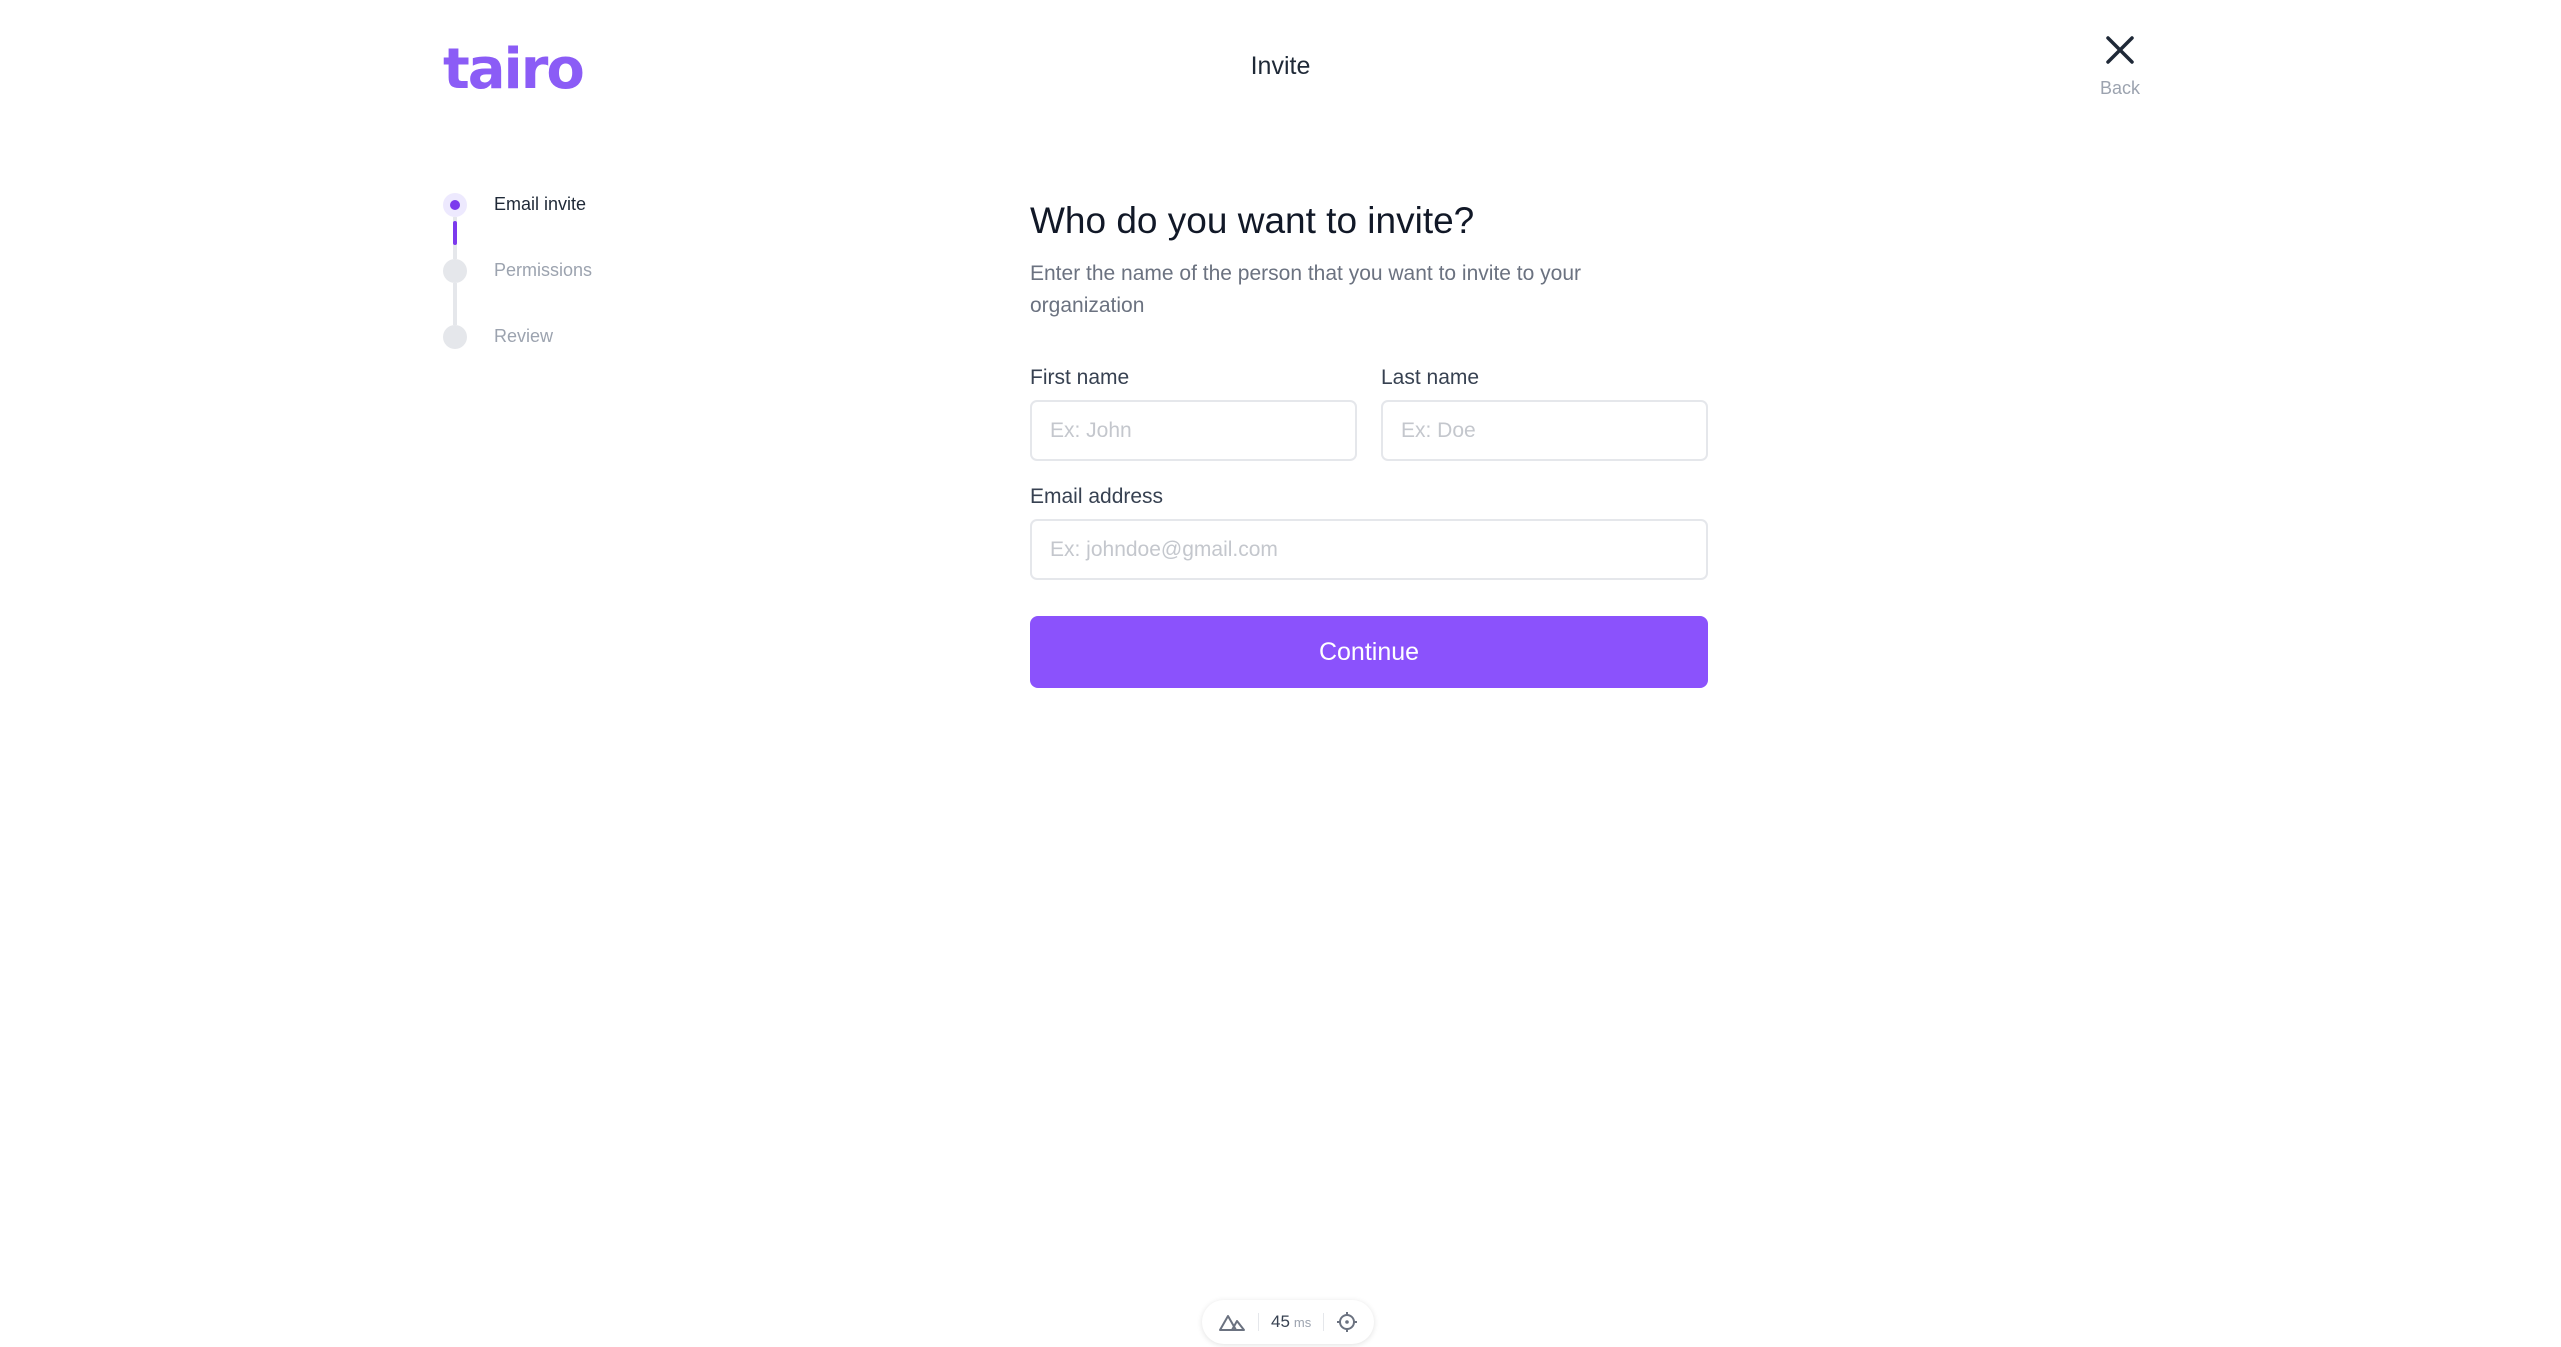  What do you see at coordinates (543, 270) in the screenshot?
I see `step-label: Permissions` at bounding box center [543, 270].